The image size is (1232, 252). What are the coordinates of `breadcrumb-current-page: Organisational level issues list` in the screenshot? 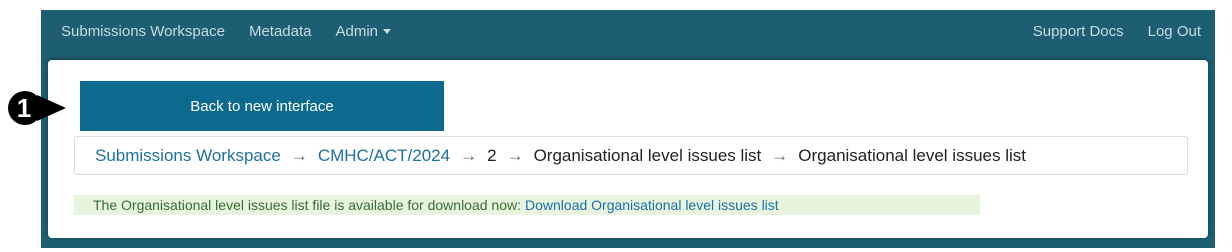 It's located at (912, 155).